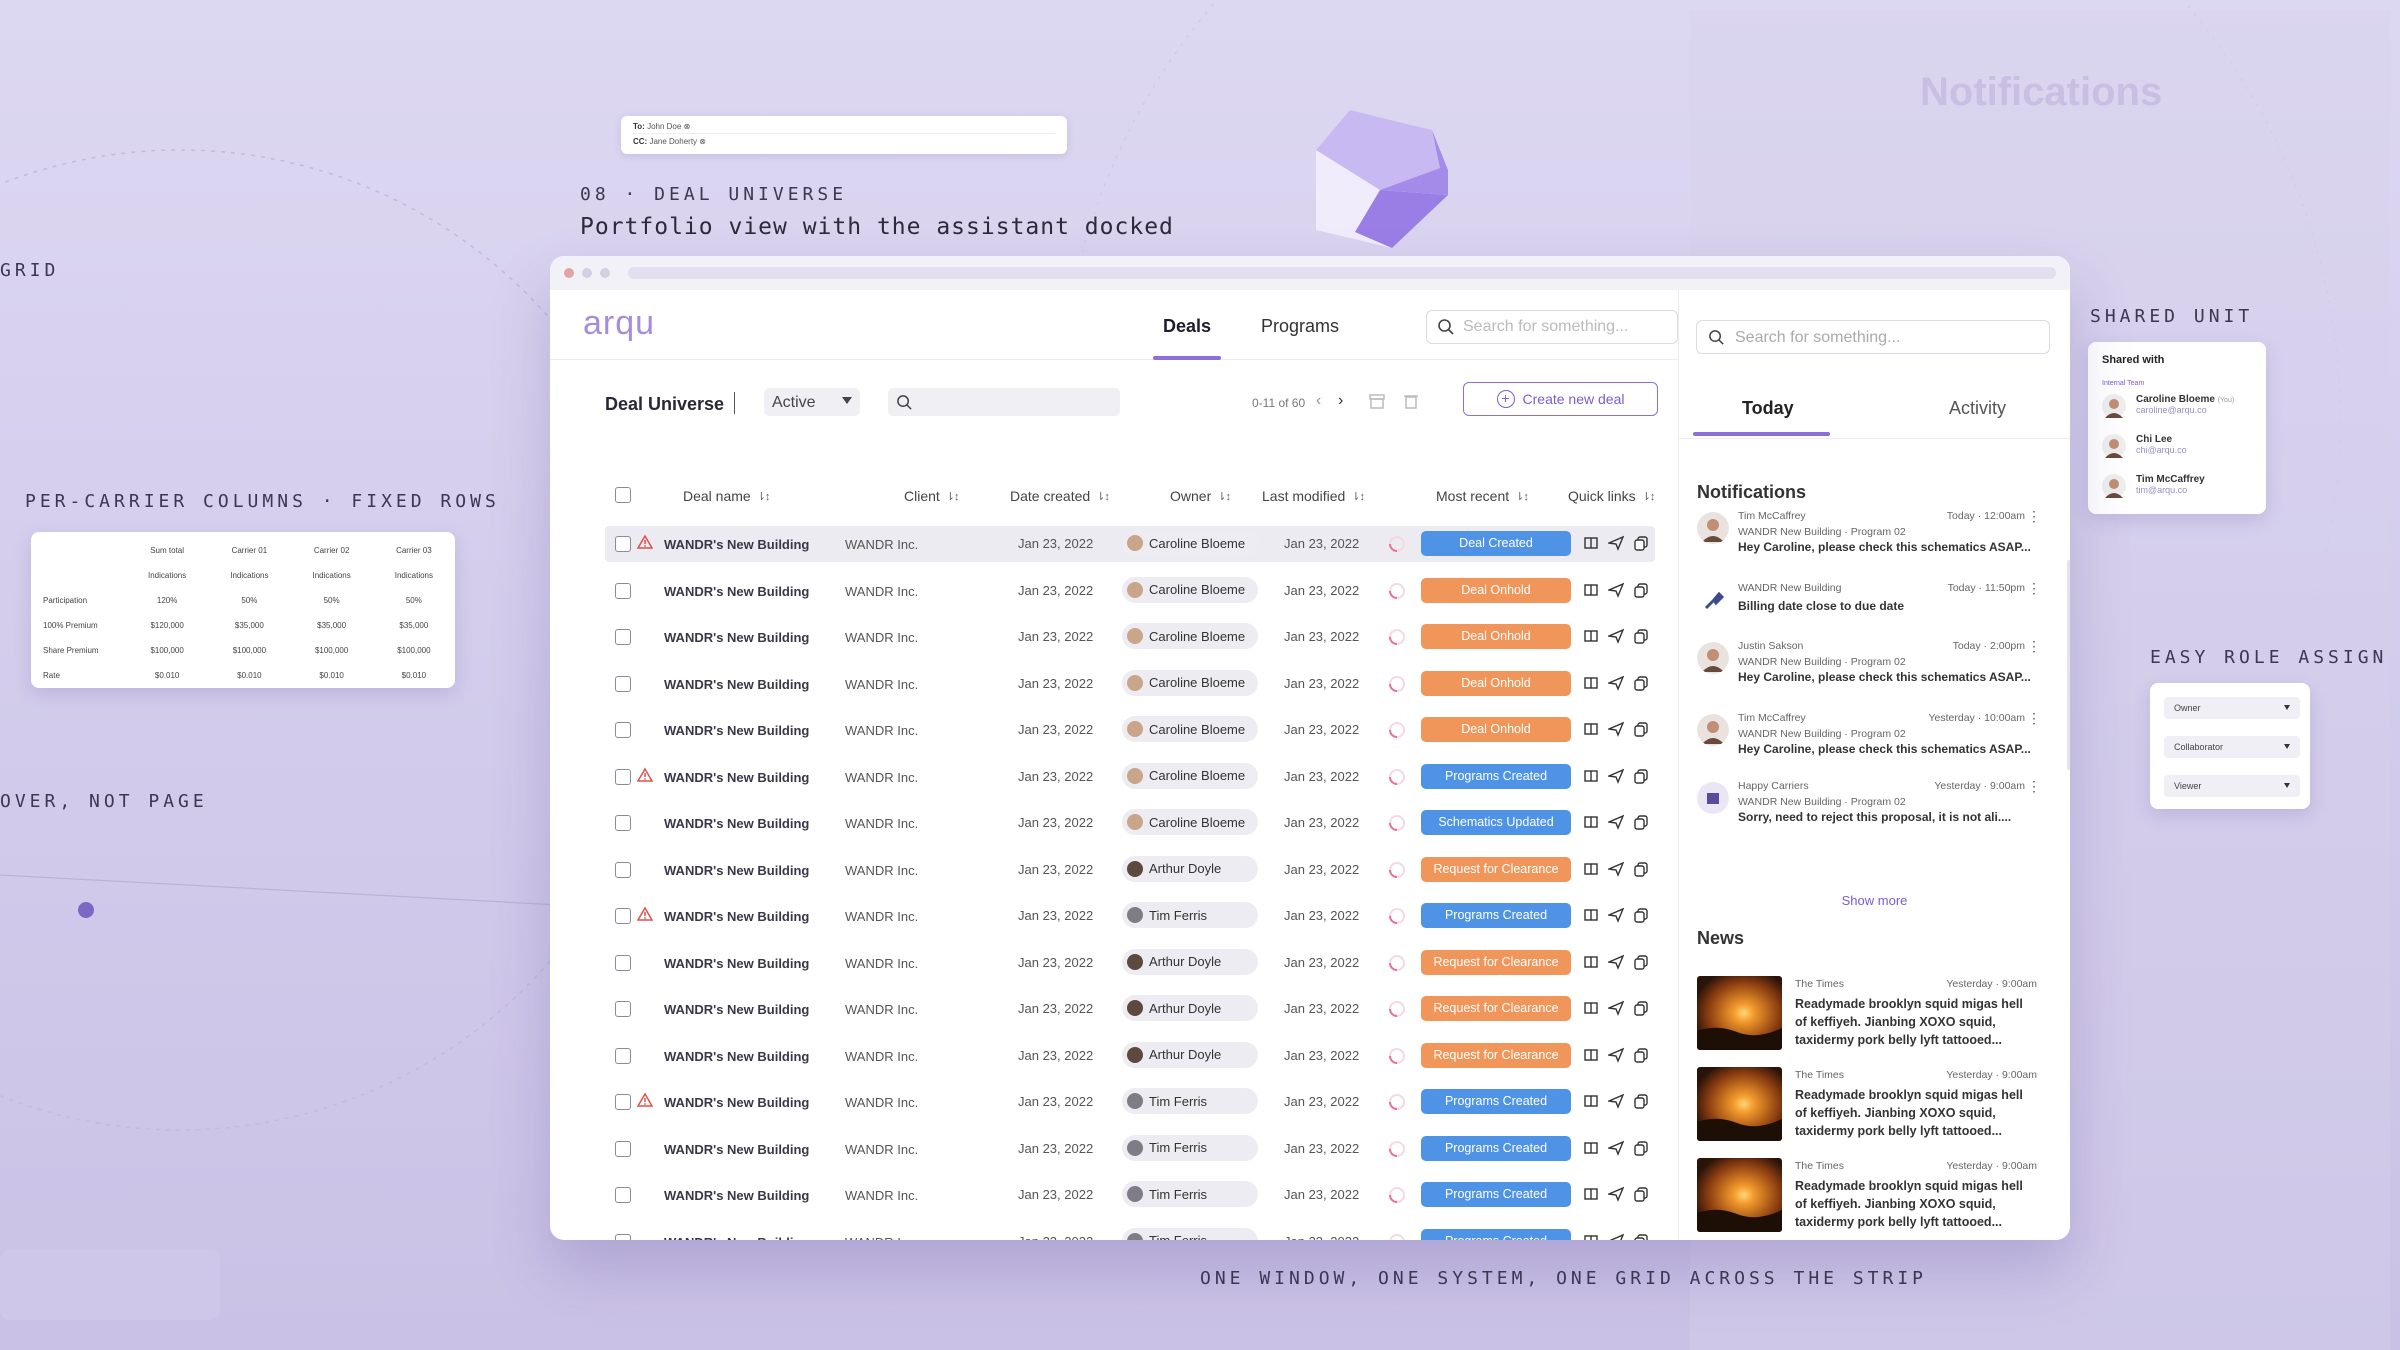 The image size is (2400, 1350). Describe the element at coordinates (687, 126) in the screenshot. I see `remove-icon: ⊗` at that location.